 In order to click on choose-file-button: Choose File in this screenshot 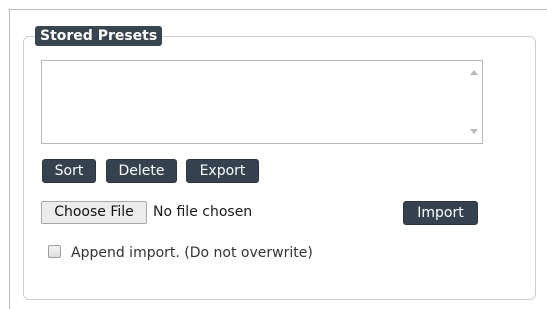, I will do `click(94, 212)`.